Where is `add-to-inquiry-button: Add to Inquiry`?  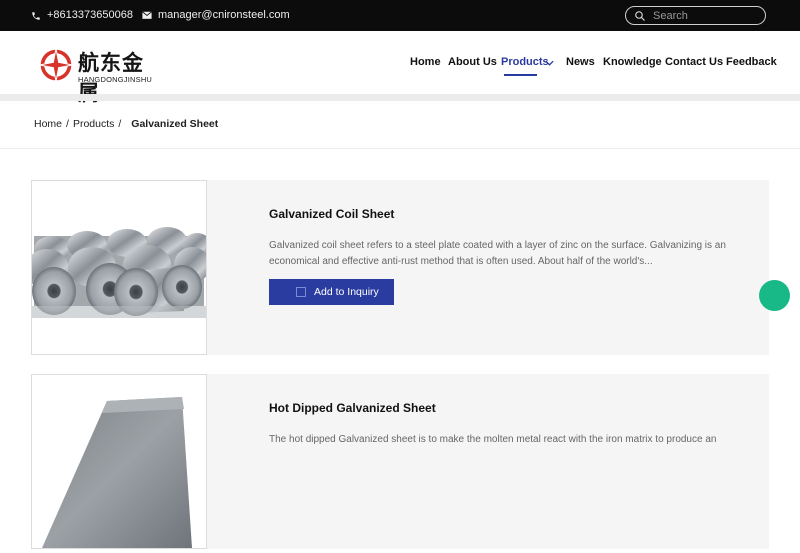 add-to-inquiry-button: Add to Inquiry is located at coordinates (331, 292).